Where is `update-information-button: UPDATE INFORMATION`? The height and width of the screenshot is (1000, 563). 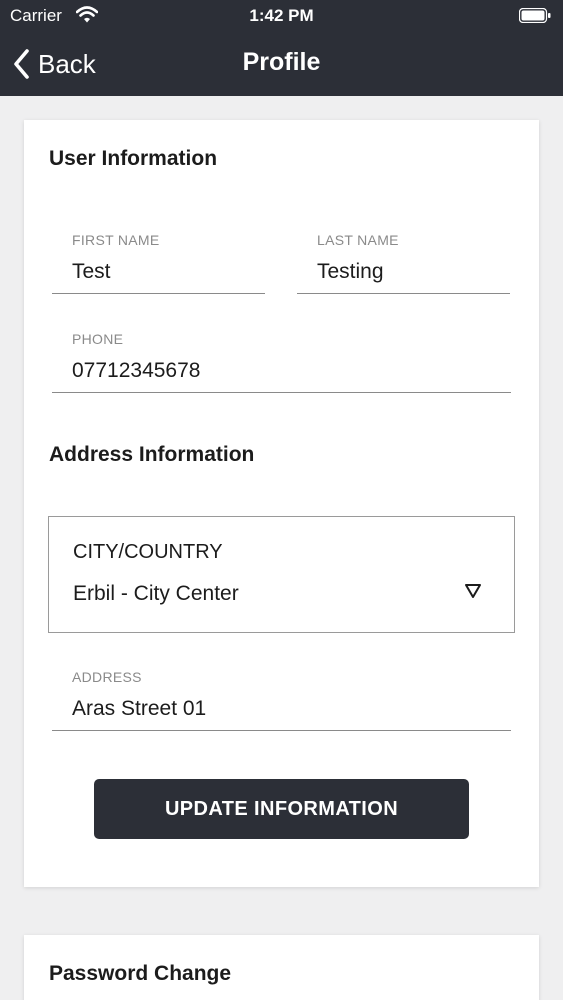
update-information-button: UPDATE INFORMATION is located at coordinates (281, 809).